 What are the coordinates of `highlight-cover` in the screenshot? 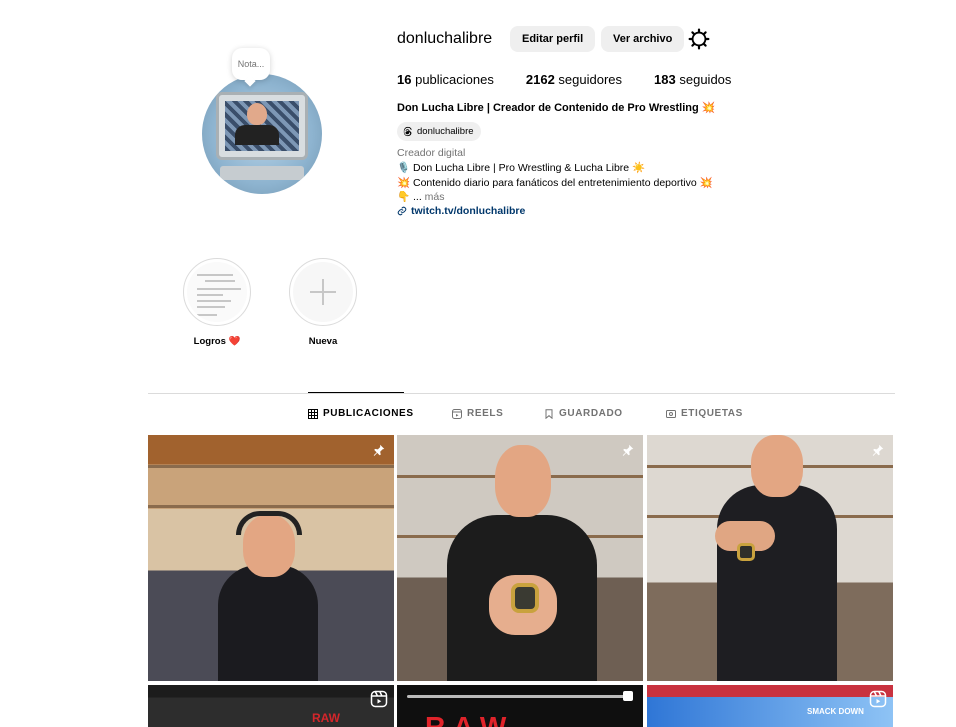 It's located at (217, 292).